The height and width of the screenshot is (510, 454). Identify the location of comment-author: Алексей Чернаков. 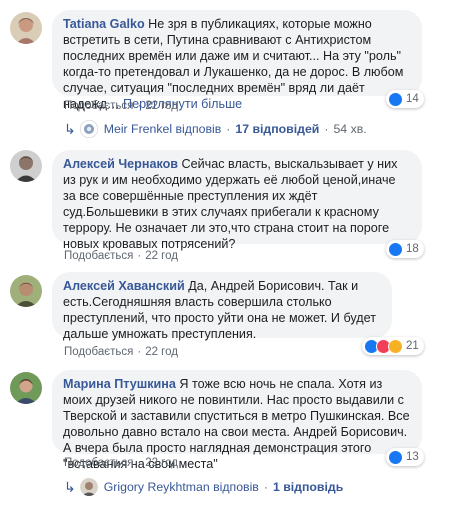
(120, 164).